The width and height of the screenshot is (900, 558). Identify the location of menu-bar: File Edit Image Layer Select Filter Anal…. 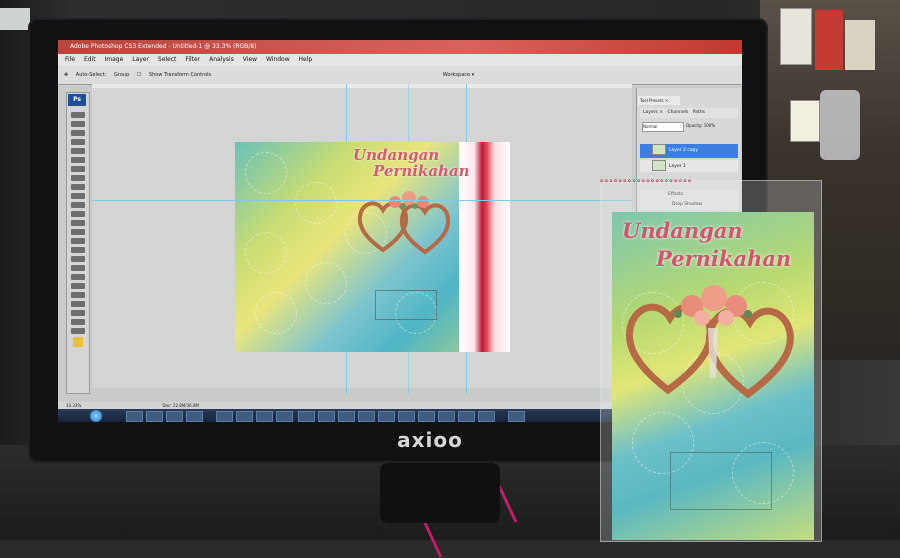
(400, 60).